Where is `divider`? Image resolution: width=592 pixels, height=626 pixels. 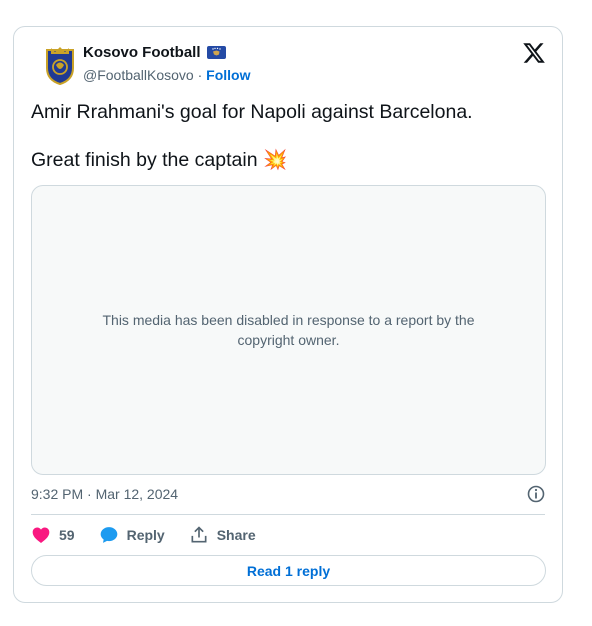
divider is located at coordinates (288, 514).